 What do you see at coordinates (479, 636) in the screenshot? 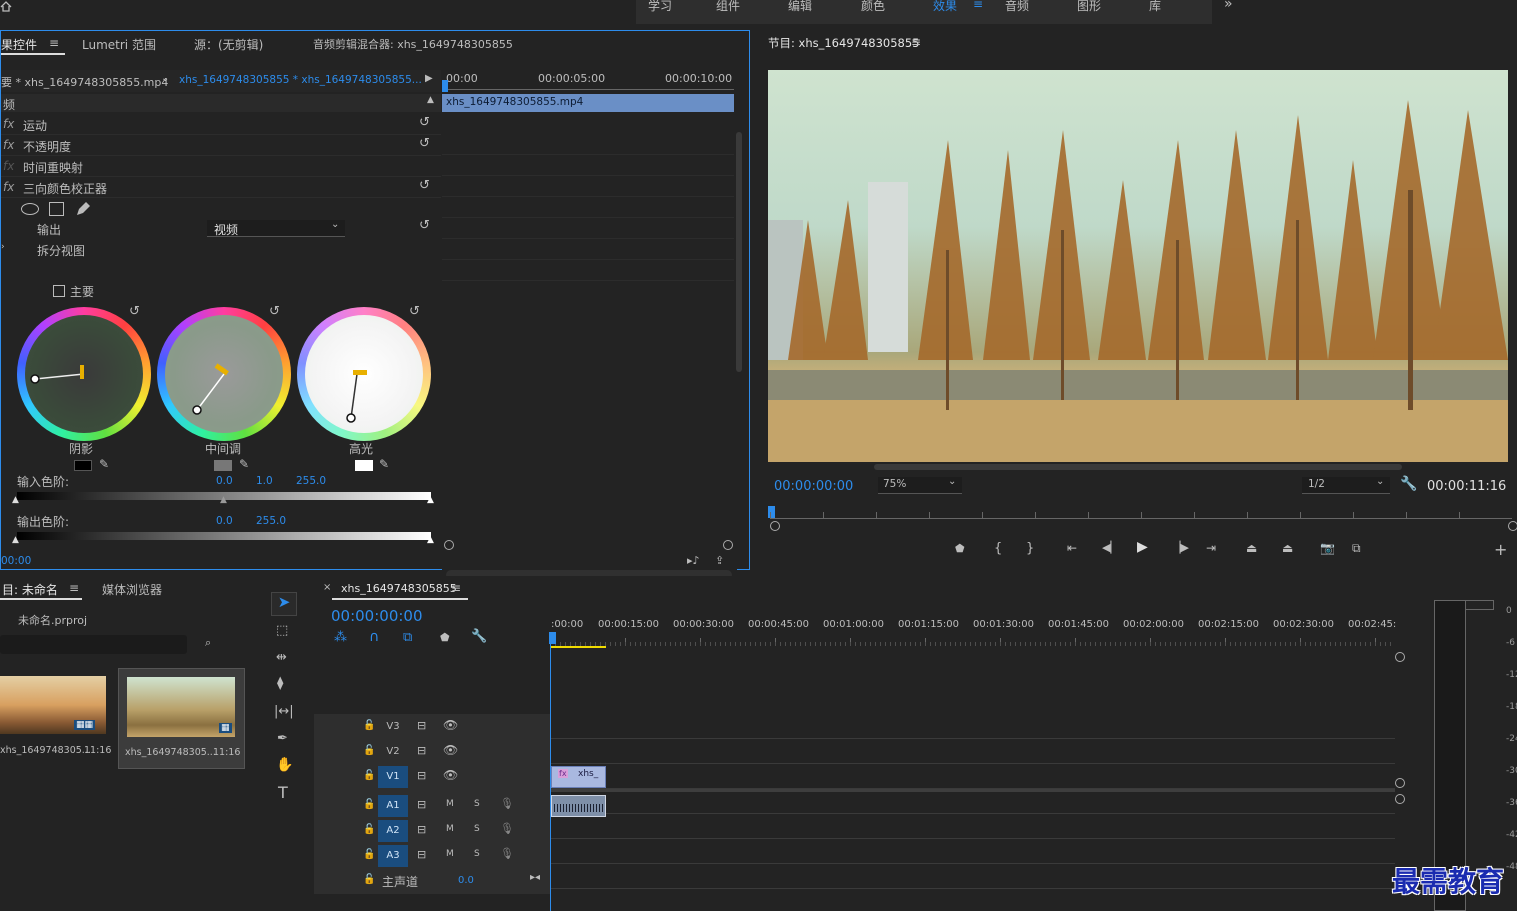
I see `timeline-settings-icon: 🔧` at bounding box center [479, 636].